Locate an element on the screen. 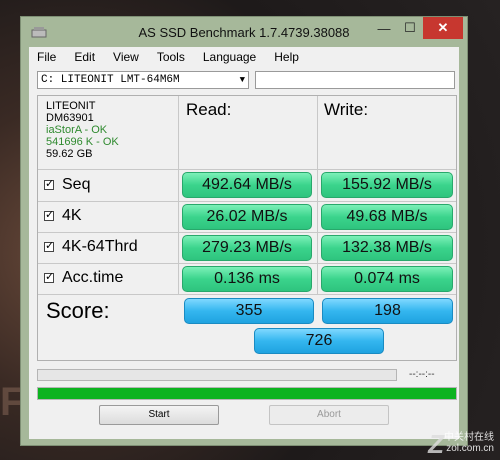 The width and height of the screenshot is (500, 460). title-bar: AS SSD Benchmark 1.7.4739.38088 — ☐ ✕ is located at coordinates (244, 32).